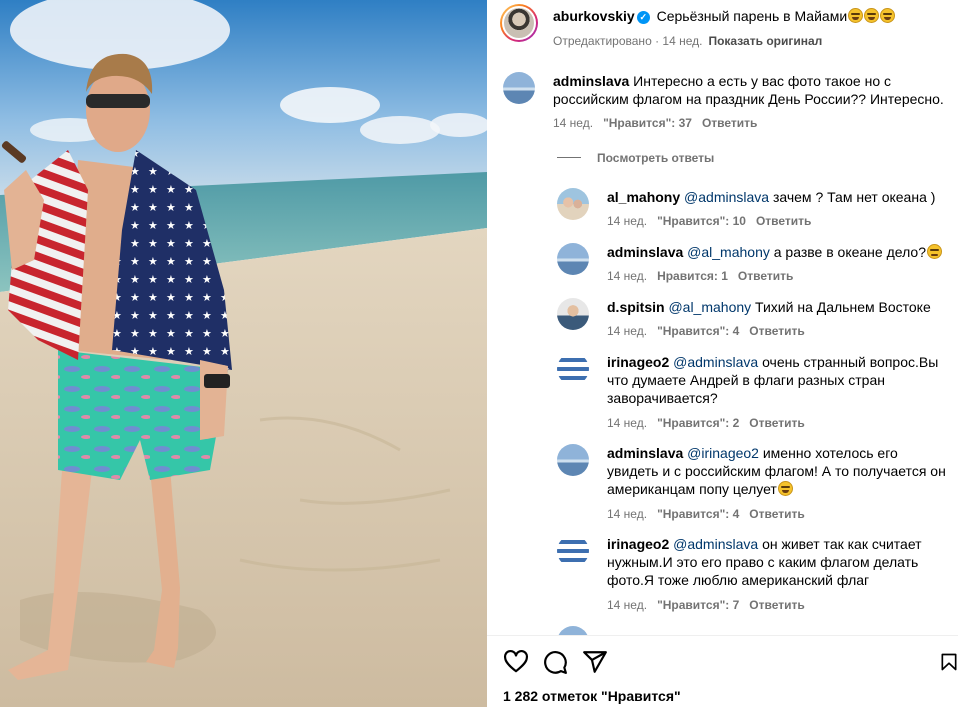 Image resolution: width=958 pixels, height=707 pixels. I want to click on author-avatar, so click(519, 23).